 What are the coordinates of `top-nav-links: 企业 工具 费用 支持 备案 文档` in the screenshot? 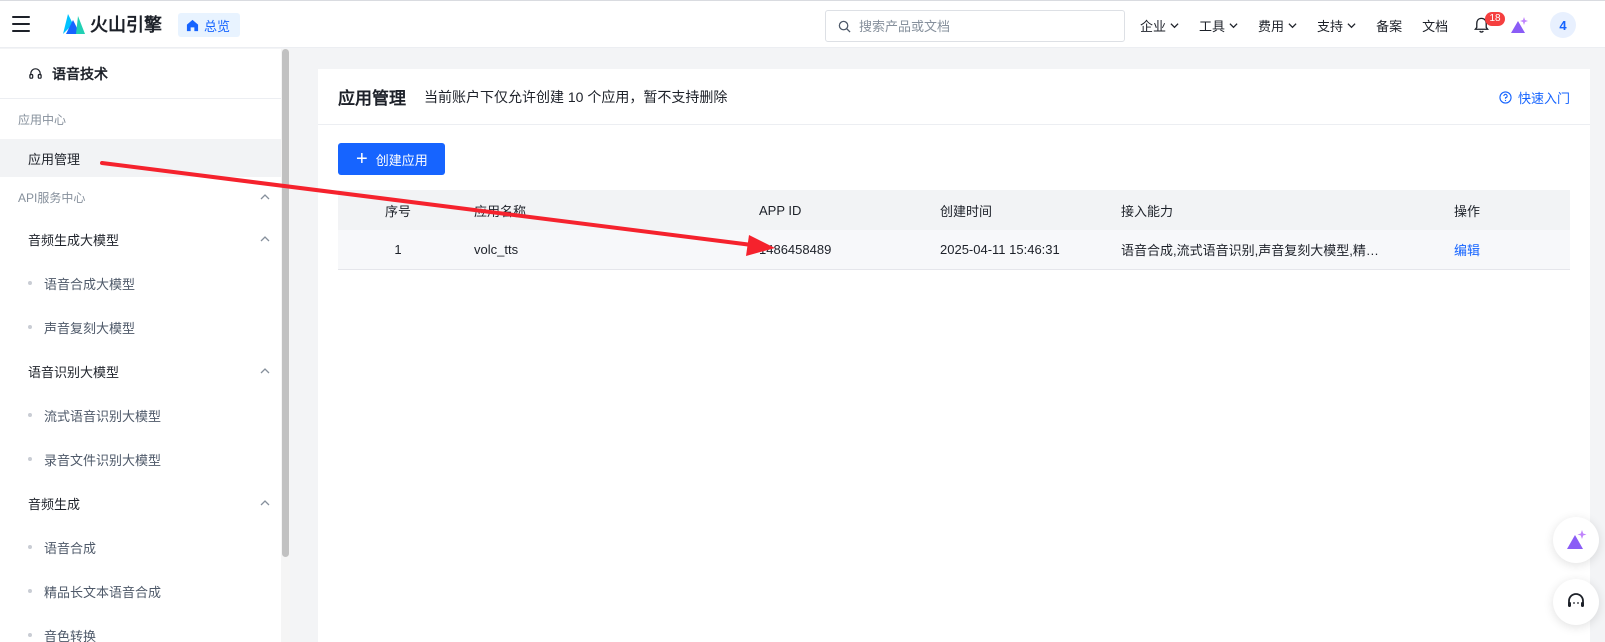 It's located at (1304, 25).